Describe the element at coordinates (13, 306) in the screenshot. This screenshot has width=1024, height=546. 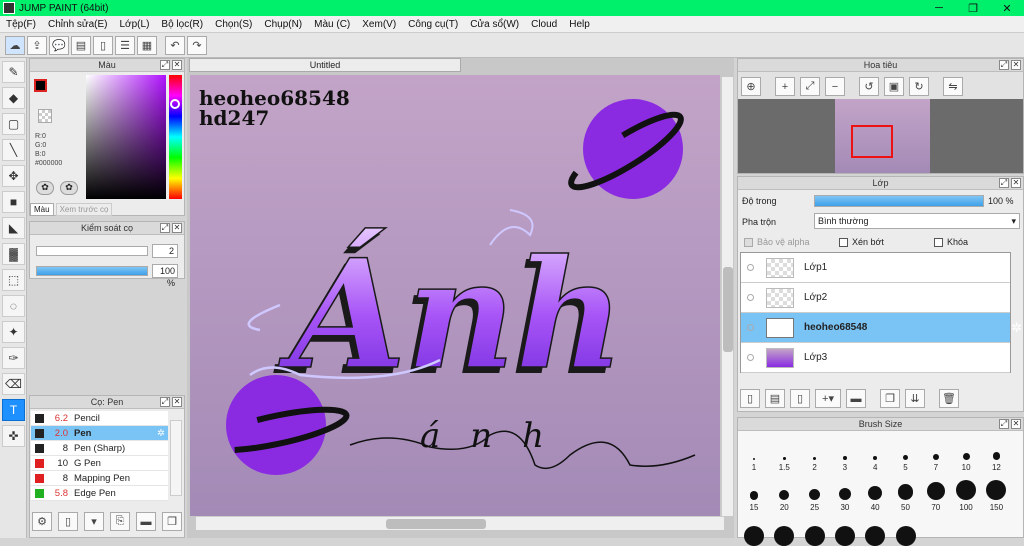
I see `lasso-tool-icon: ◌` at that location.